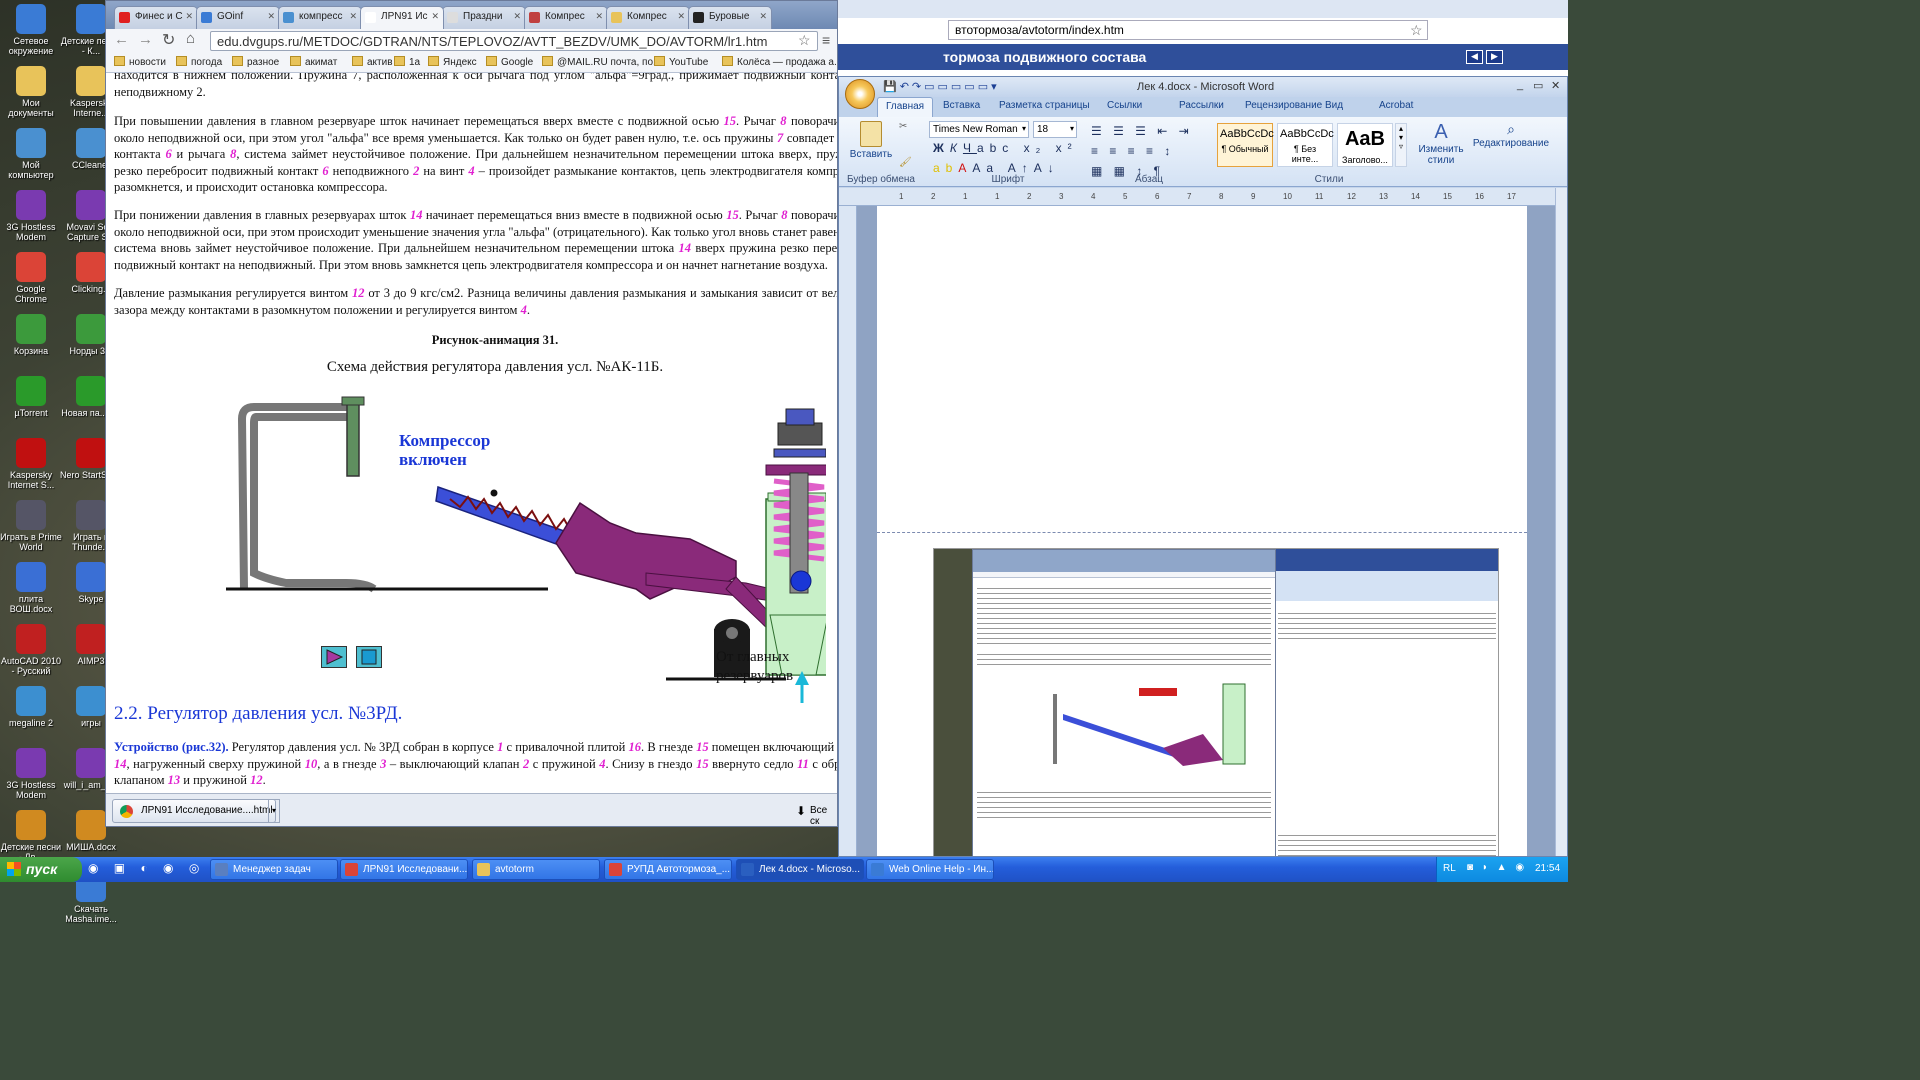  I want to click on desktop-icon-left-9: плита ВОШ.docx, so click(31, 588).